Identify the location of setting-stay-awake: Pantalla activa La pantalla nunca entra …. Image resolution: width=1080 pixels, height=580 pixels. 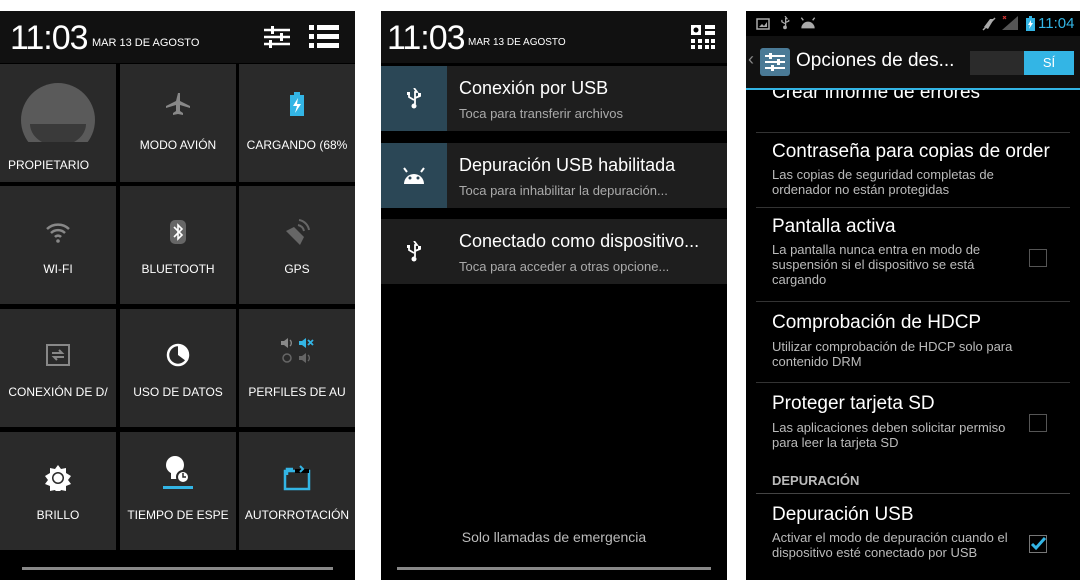
(913, 253).